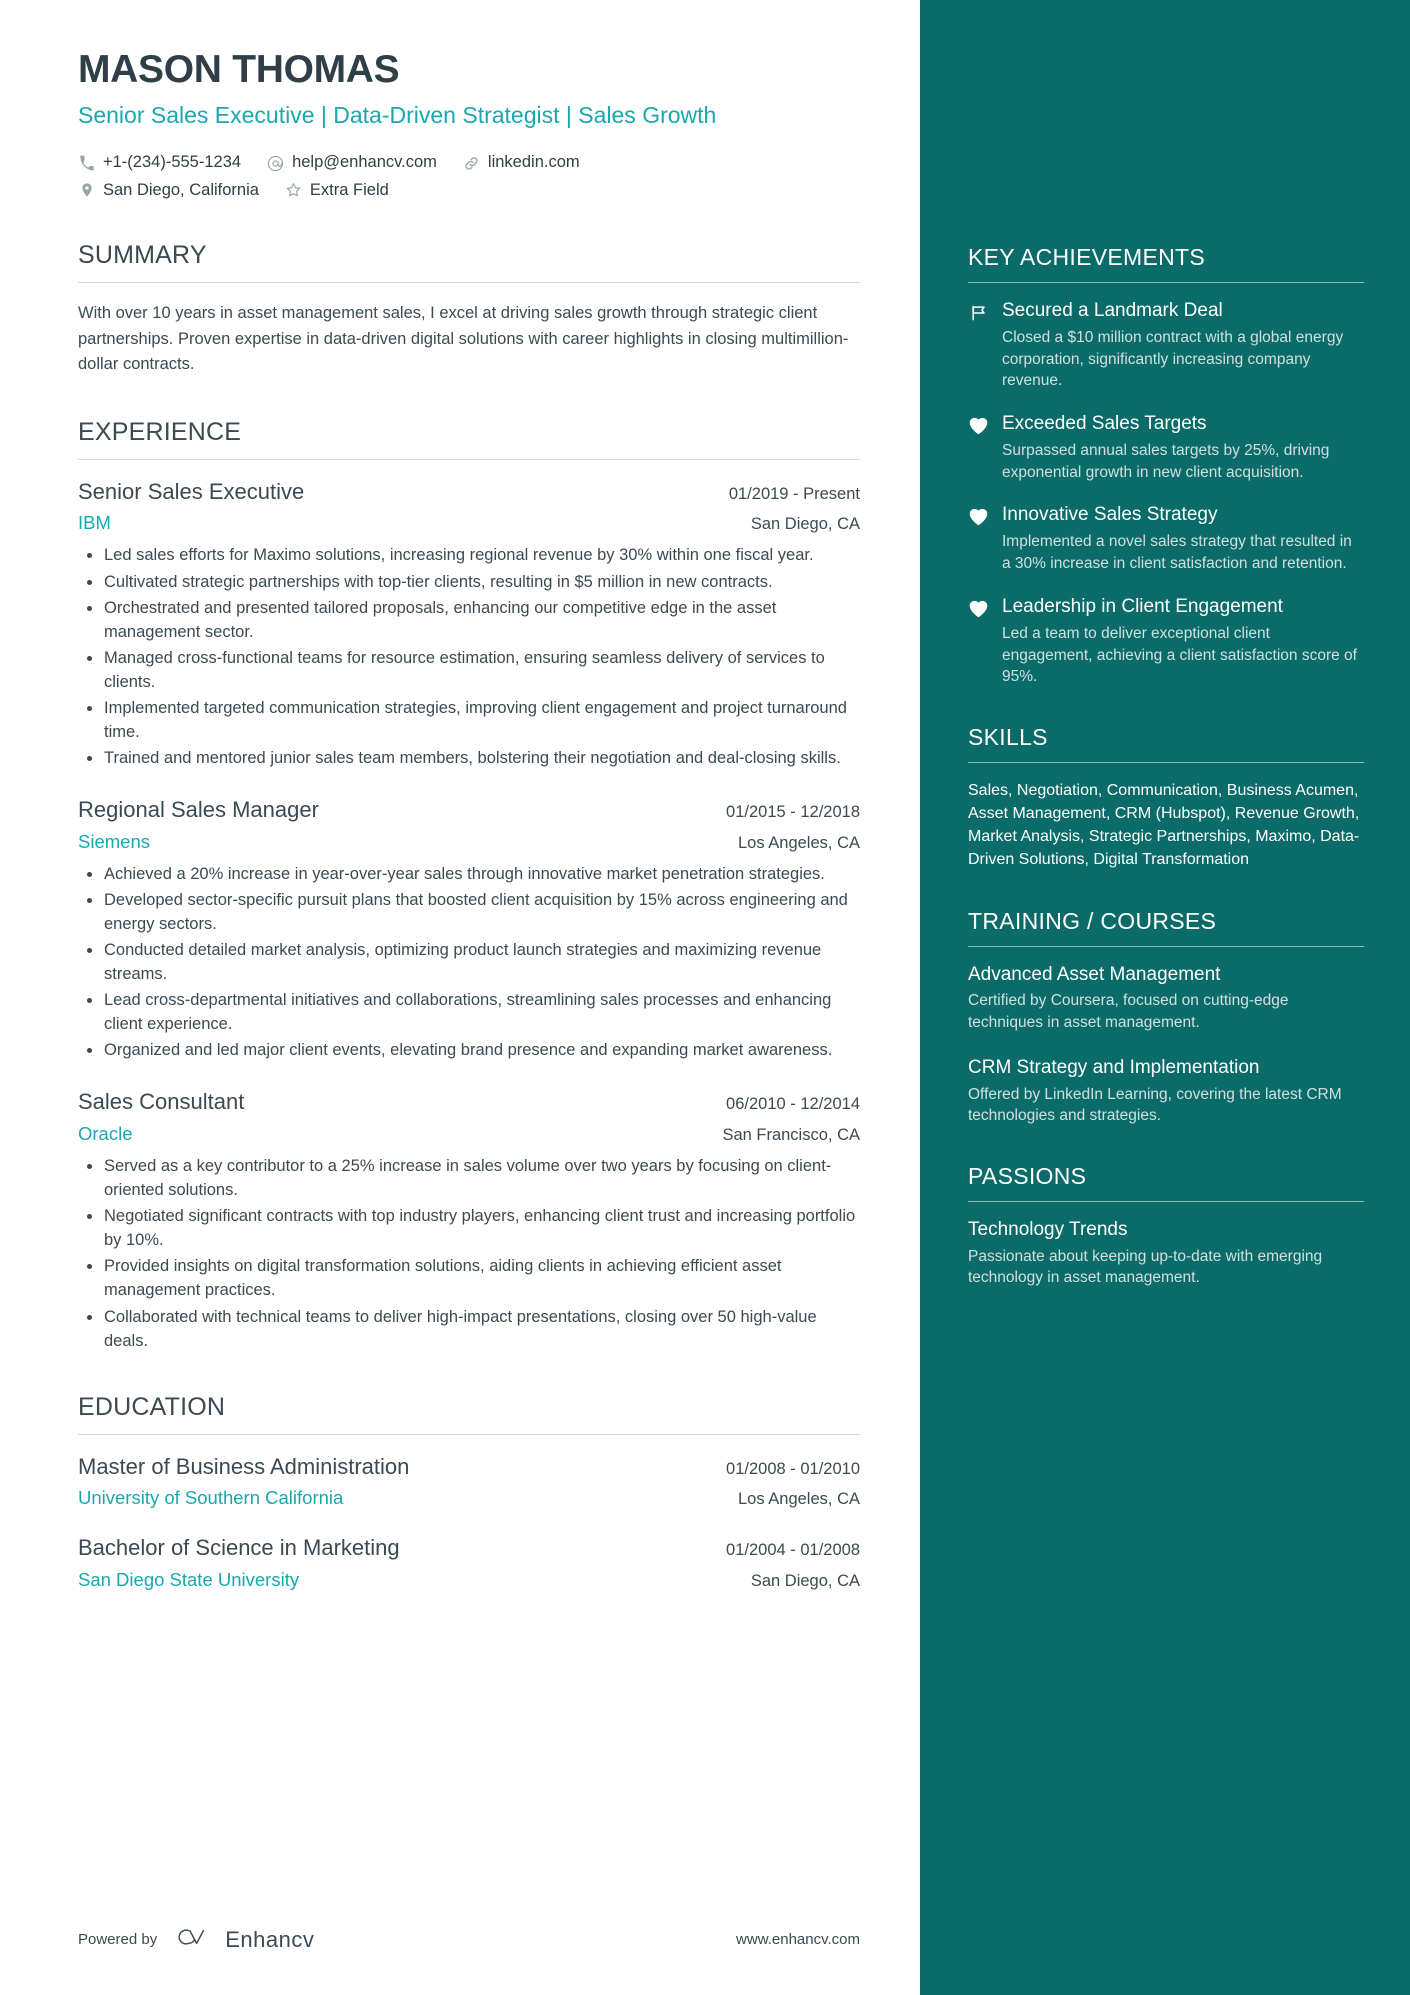 Image resolution: width=1410 pixels, height=1995 pixels. Describe the element at coordinates (793, 1104) in the screenshot. I see `job-dates: 06/2010 - 12/2014` at that location.